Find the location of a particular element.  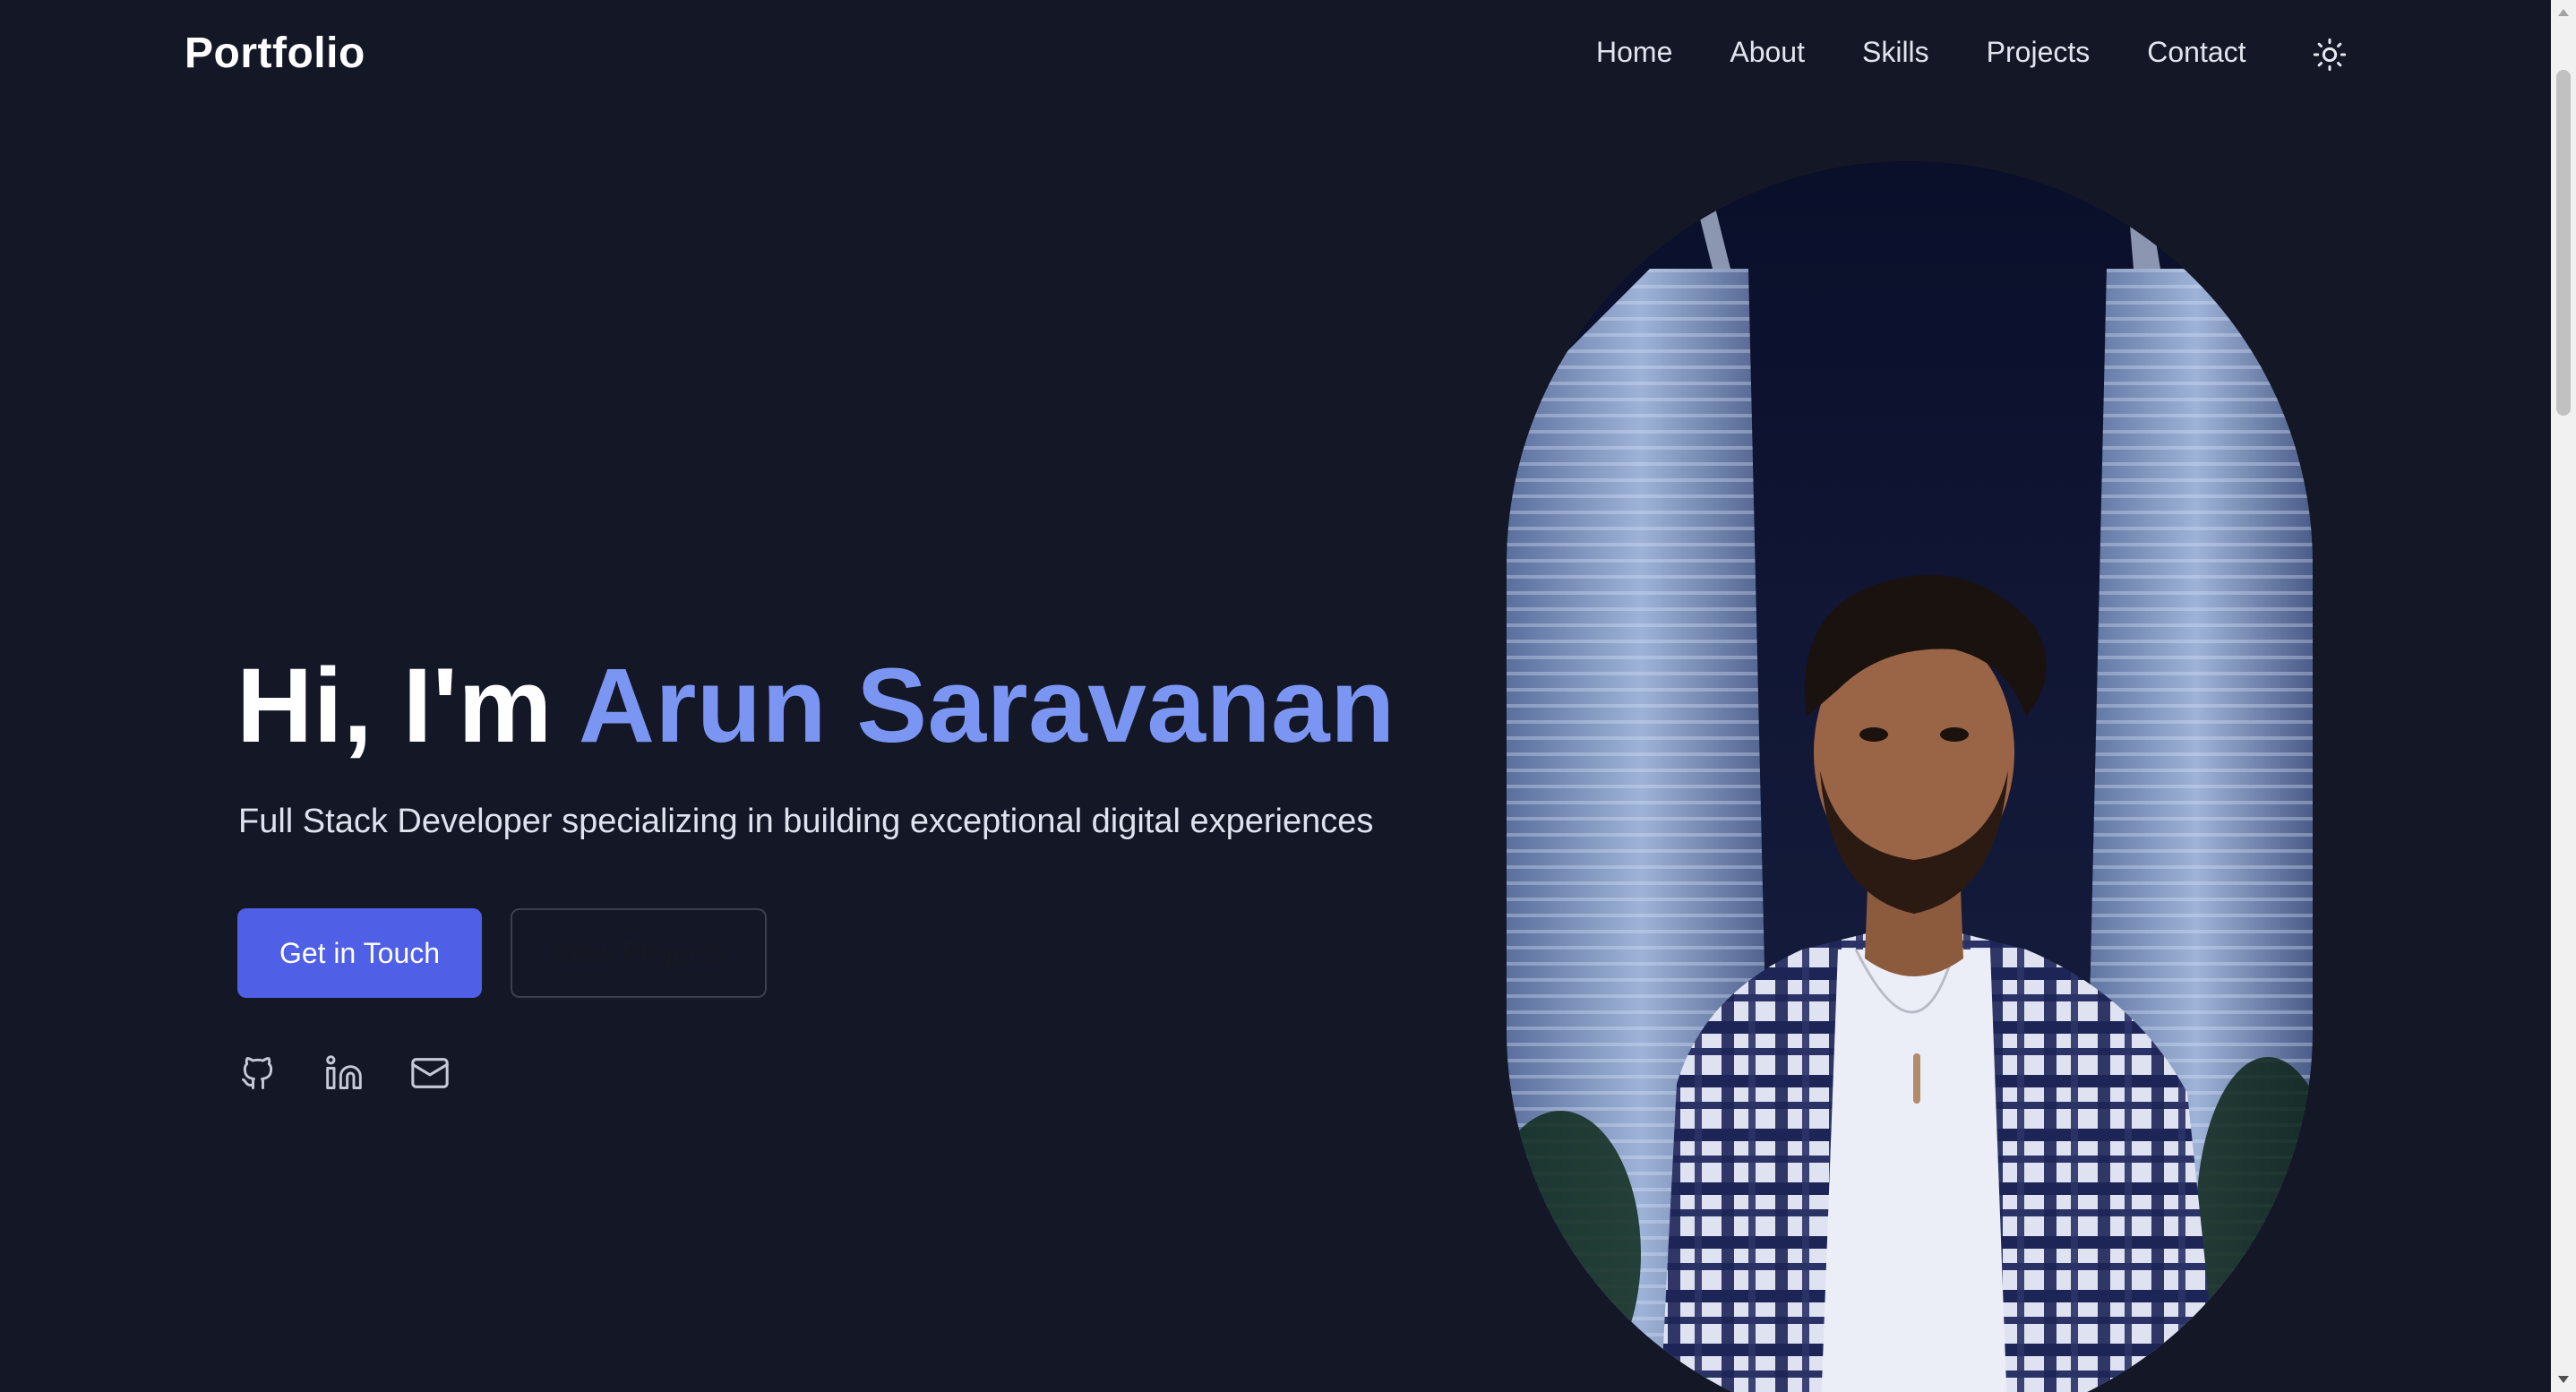

nav-home: Home is located at coordinates (1634, 52).